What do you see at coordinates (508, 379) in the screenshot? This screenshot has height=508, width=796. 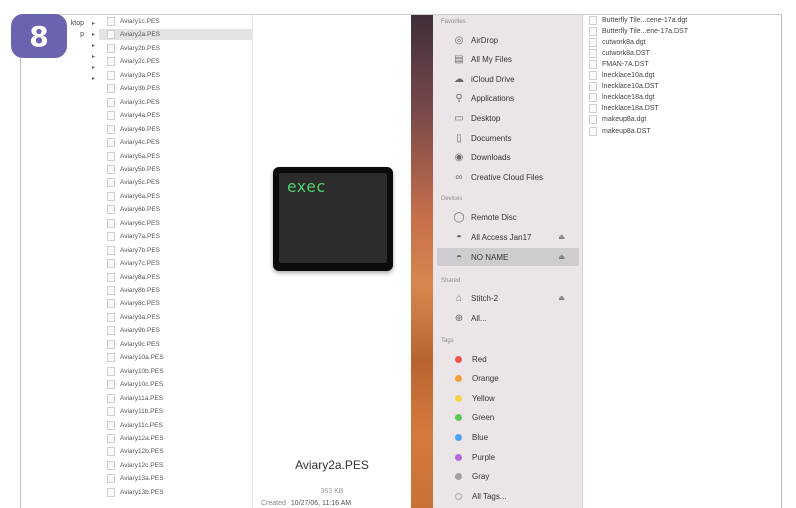 I see `sidebar-item-tag: Orange` at bounding box center [508, 379].